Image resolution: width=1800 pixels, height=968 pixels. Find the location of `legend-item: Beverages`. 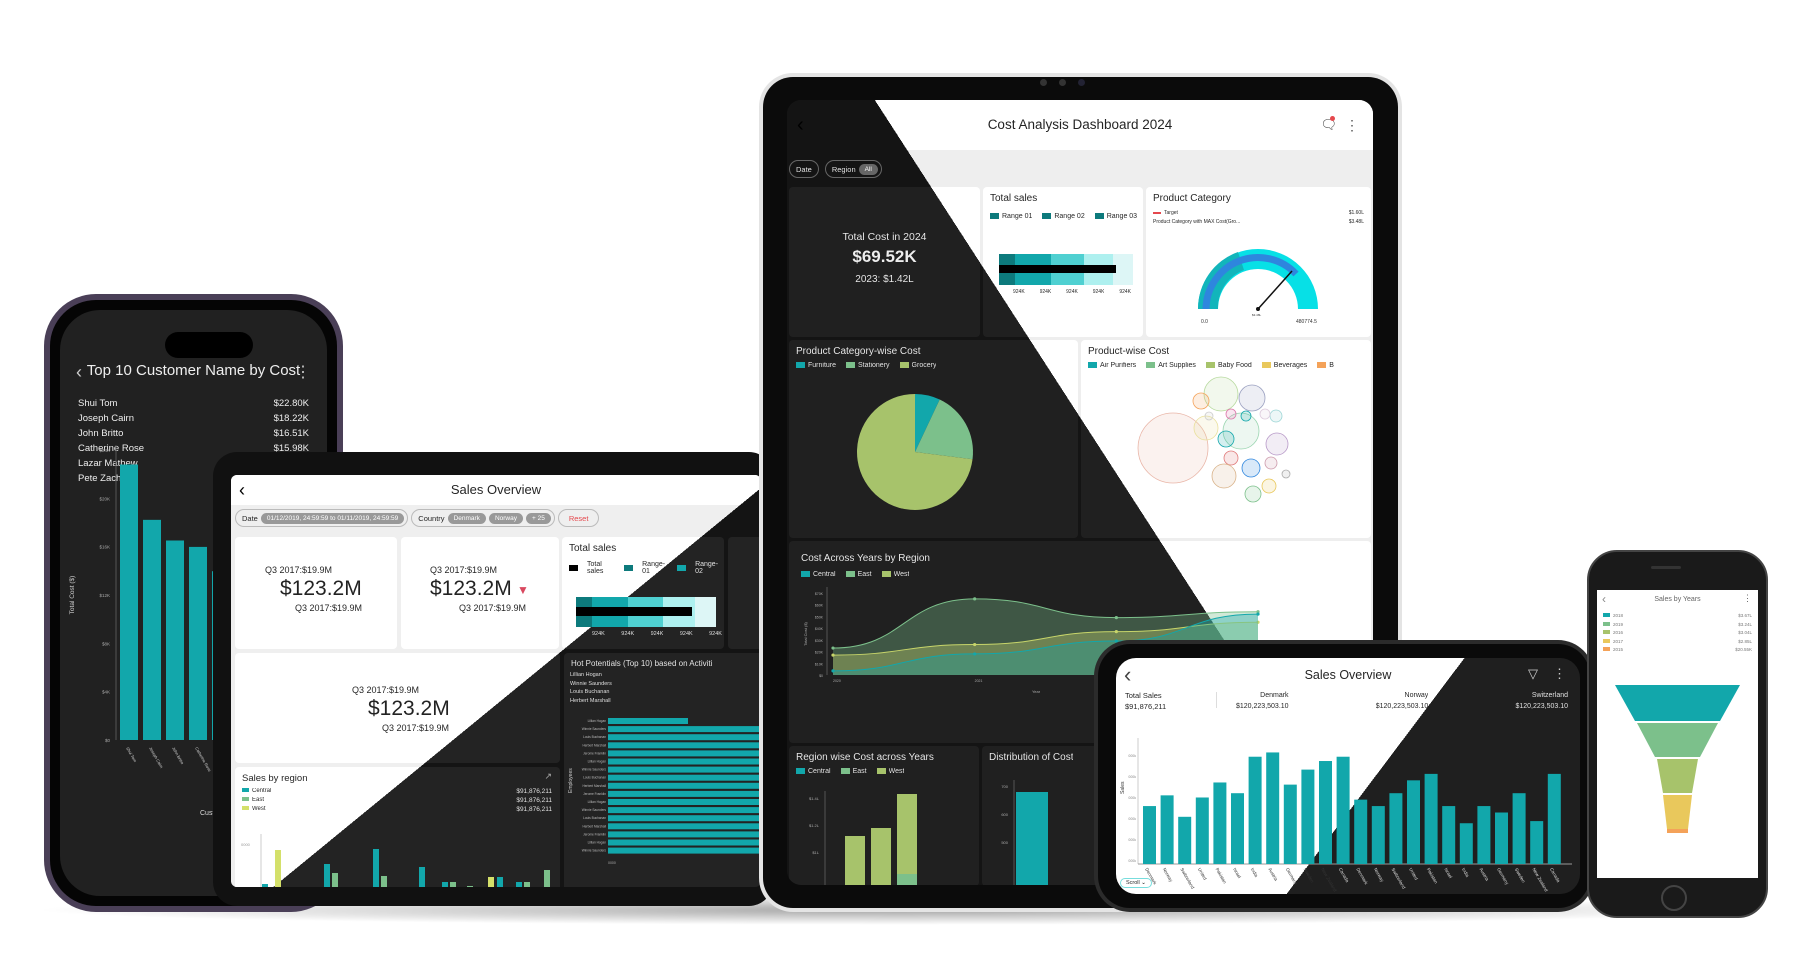

legend-item: Beverages is located at coordinates (1284, 365).